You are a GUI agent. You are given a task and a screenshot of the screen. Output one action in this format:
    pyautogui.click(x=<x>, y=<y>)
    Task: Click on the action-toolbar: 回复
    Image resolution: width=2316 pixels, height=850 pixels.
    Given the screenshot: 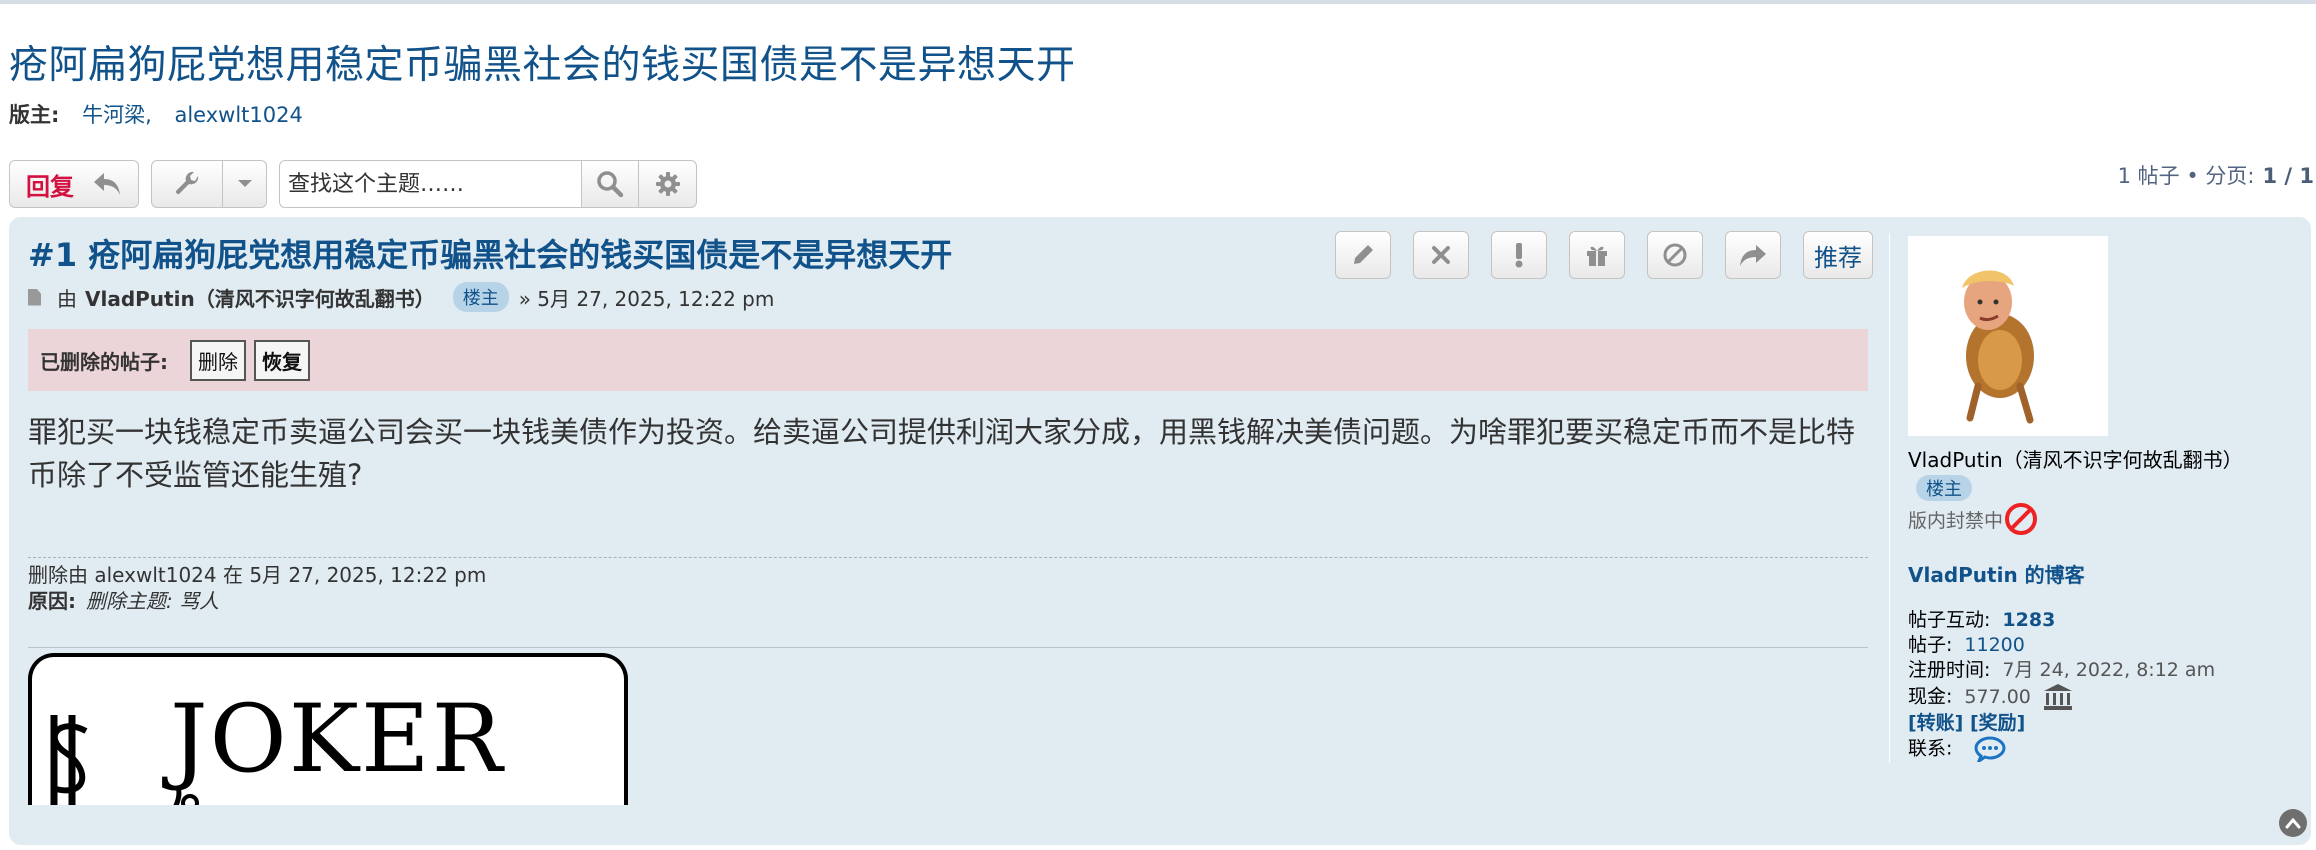 What is the action you would take?
    pyautogui.click(x=353, y=184)
    